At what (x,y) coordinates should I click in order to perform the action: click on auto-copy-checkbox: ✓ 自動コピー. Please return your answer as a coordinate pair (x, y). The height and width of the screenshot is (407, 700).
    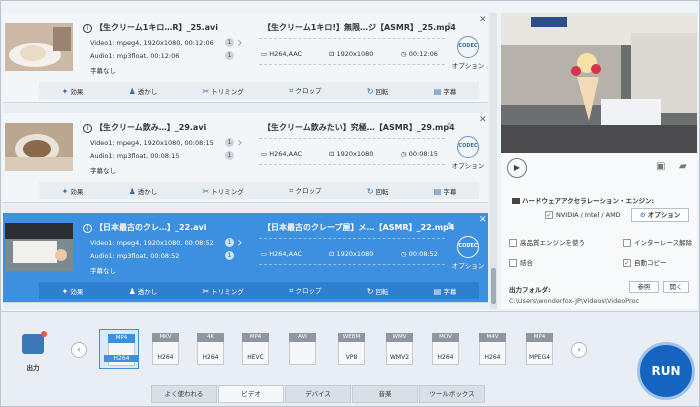
    Looking at the image, I should click on (645, 262).